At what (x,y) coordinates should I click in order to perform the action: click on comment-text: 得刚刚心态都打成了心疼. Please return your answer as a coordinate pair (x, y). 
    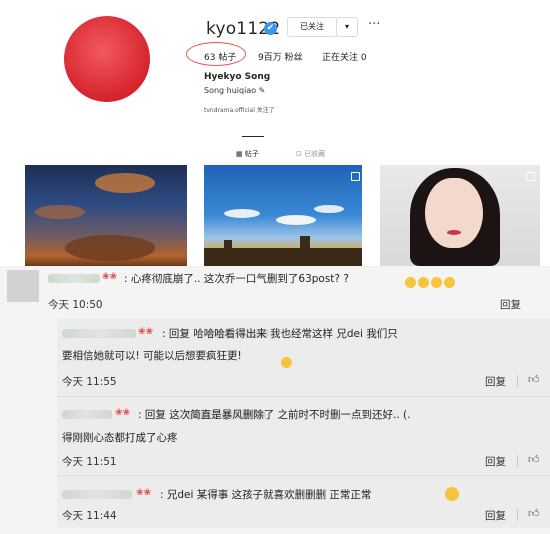
    Looking at the image, I should click on (120, 438).